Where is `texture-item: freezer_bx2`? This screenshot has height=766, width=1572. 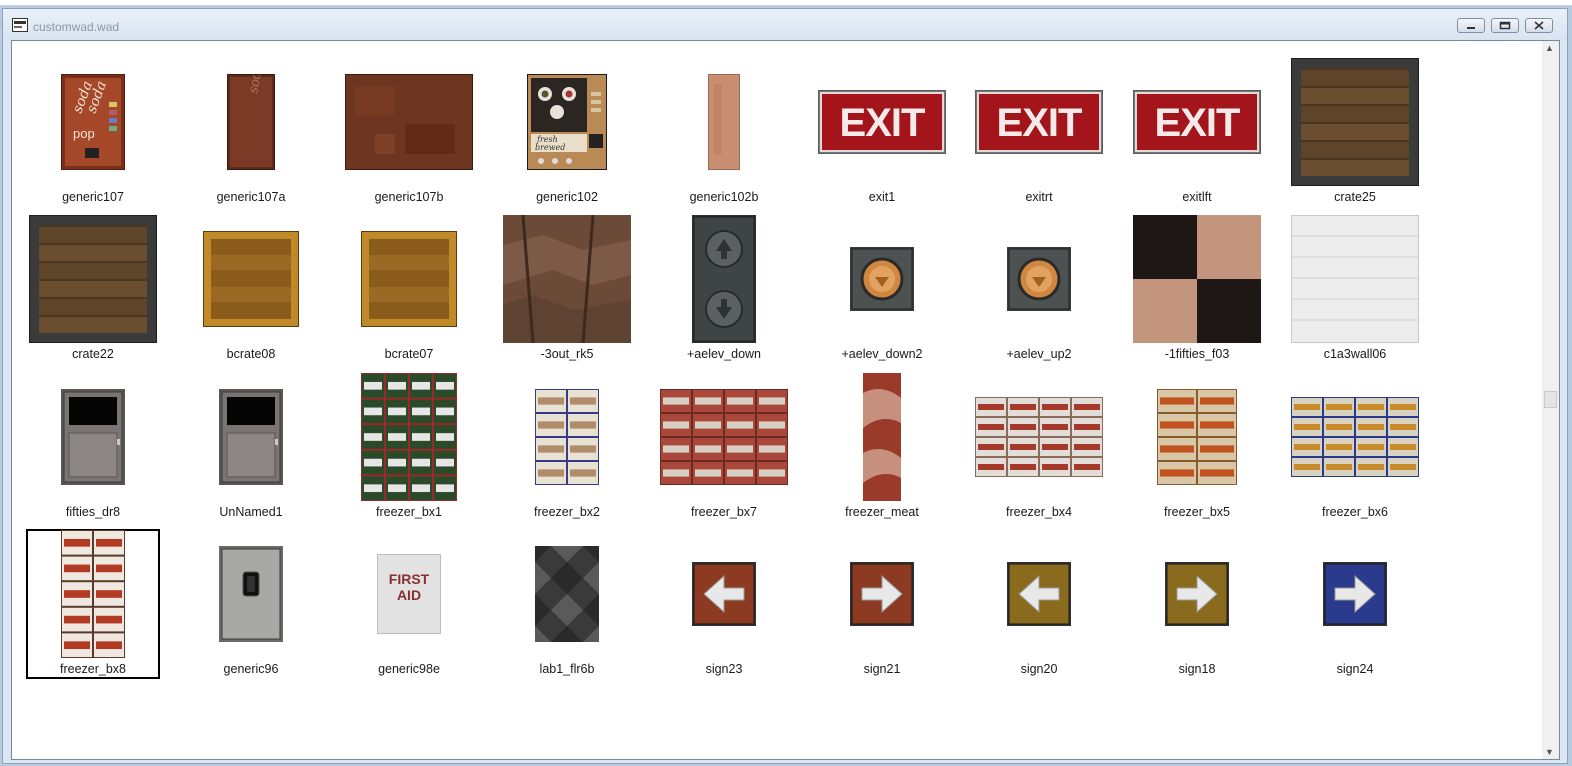
texture-item: freezer_bx2 is located at coordinates (567, 447).